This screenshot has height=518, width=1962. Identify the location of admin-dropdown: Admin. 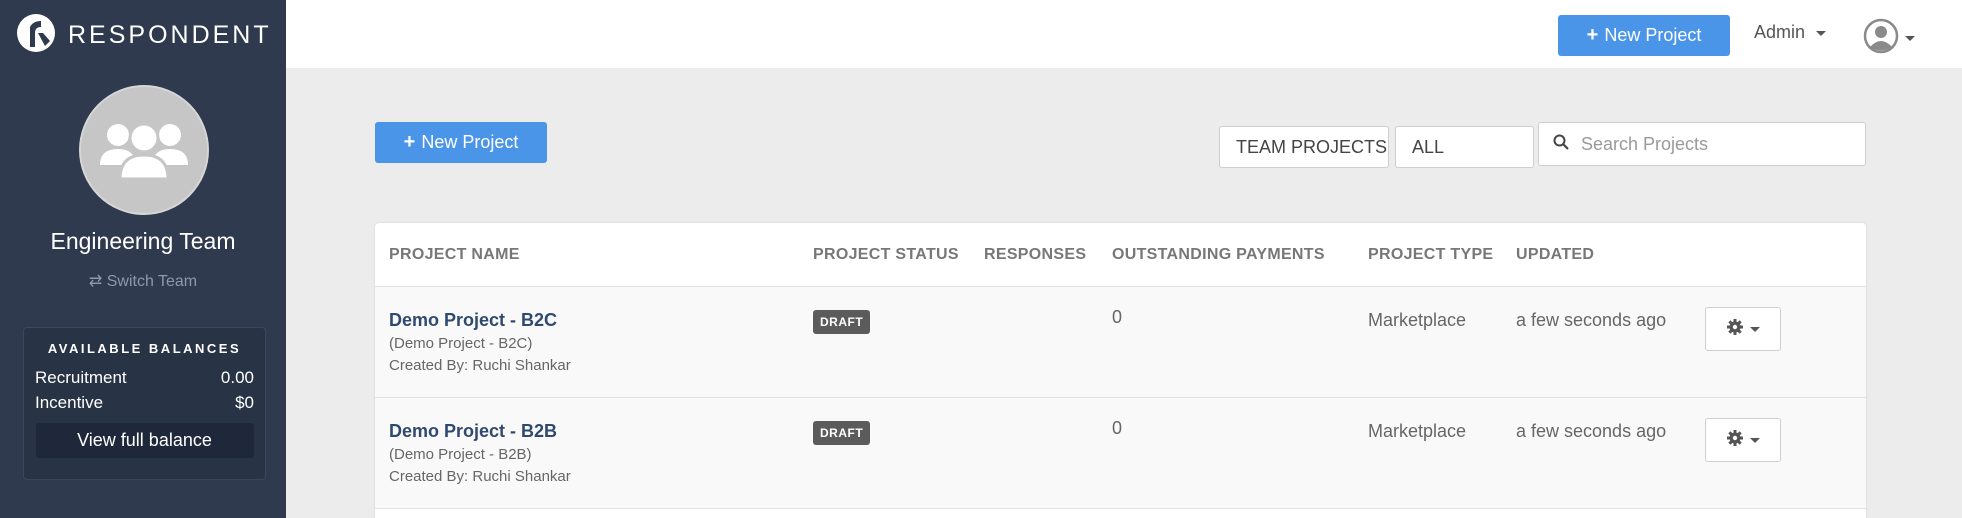
(1790, 32).